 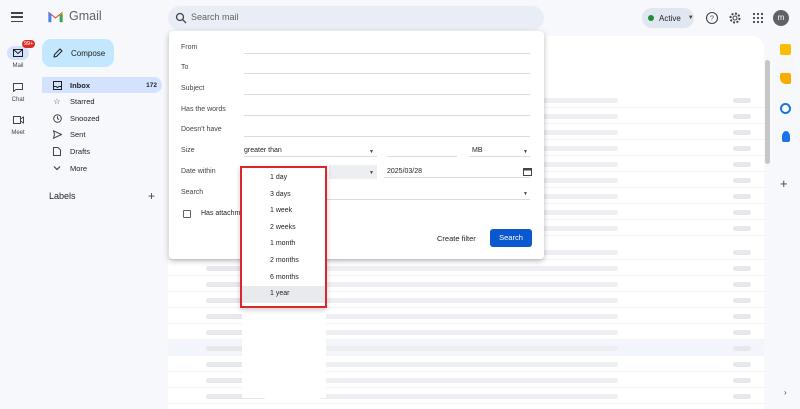 I want to click on status-dot-icon, so click(x=651, y=18).